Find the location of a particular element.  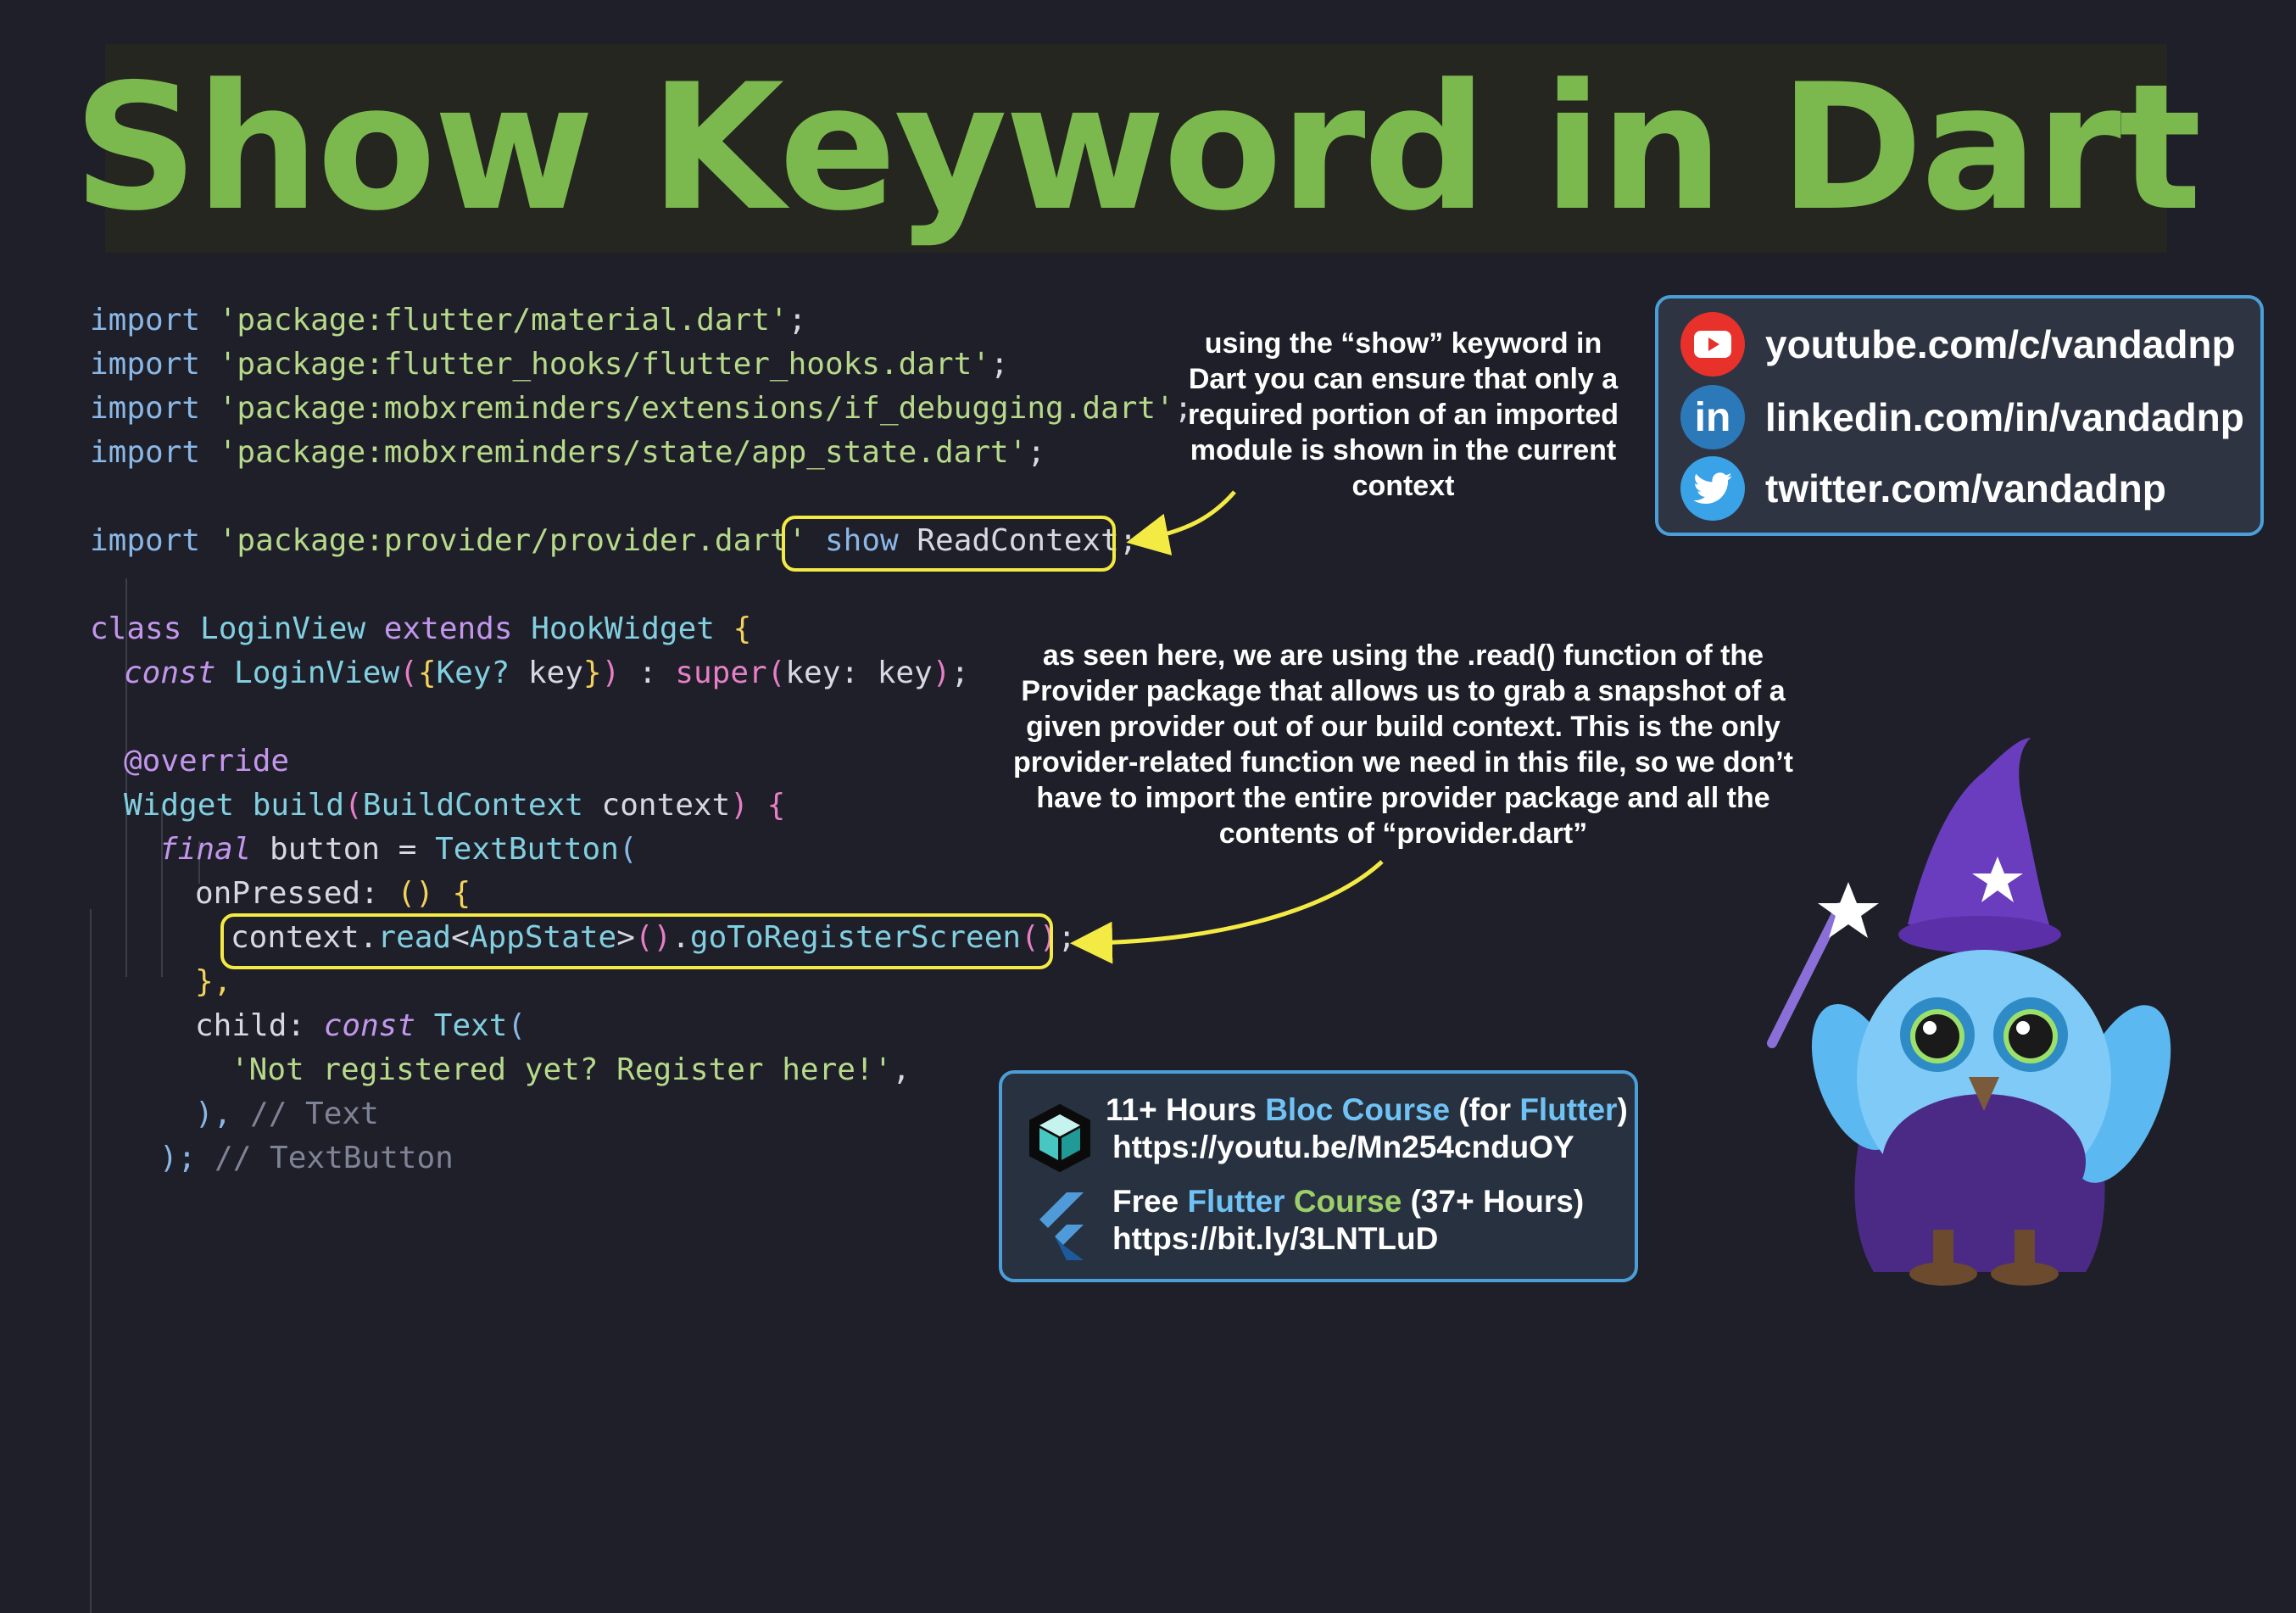

linkedin-link: in linkedin.com/in/vandadnp is located at coordinates (1962, 417).